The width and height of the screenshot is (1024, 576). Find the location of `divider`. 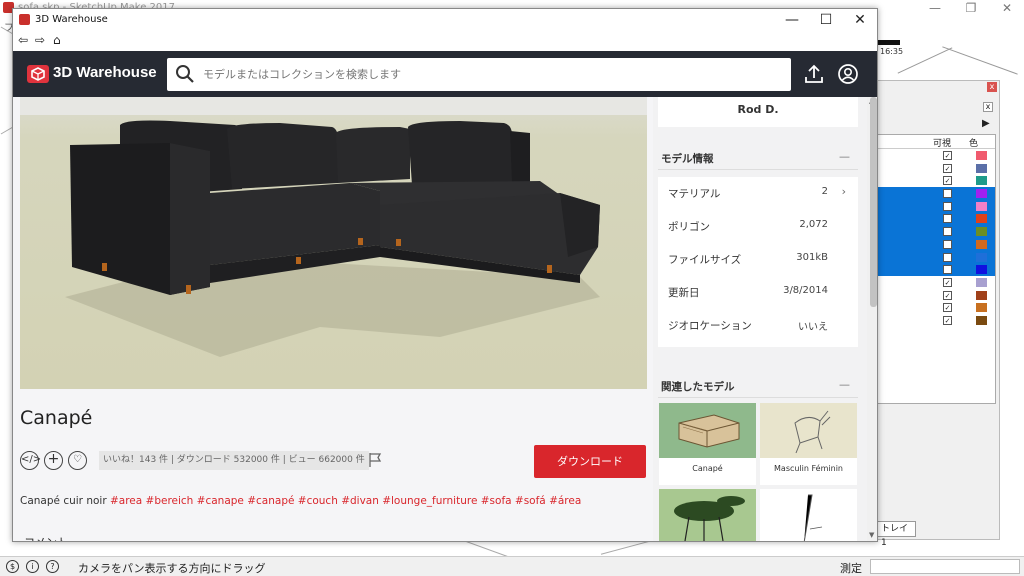

divider is located at coordinates (758, 169).